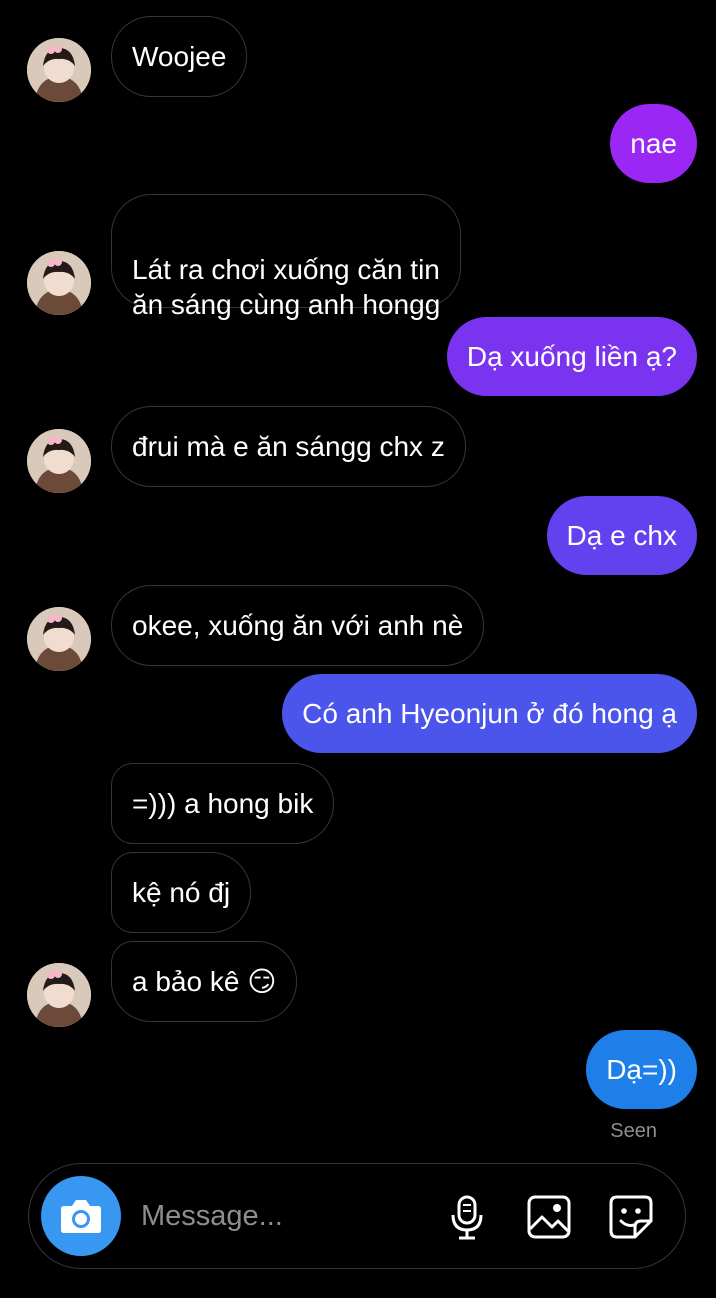 This screenshot has width=716, height=1298. I want to click on message-bubble: a bảo kê 😏, so click(204, 981).